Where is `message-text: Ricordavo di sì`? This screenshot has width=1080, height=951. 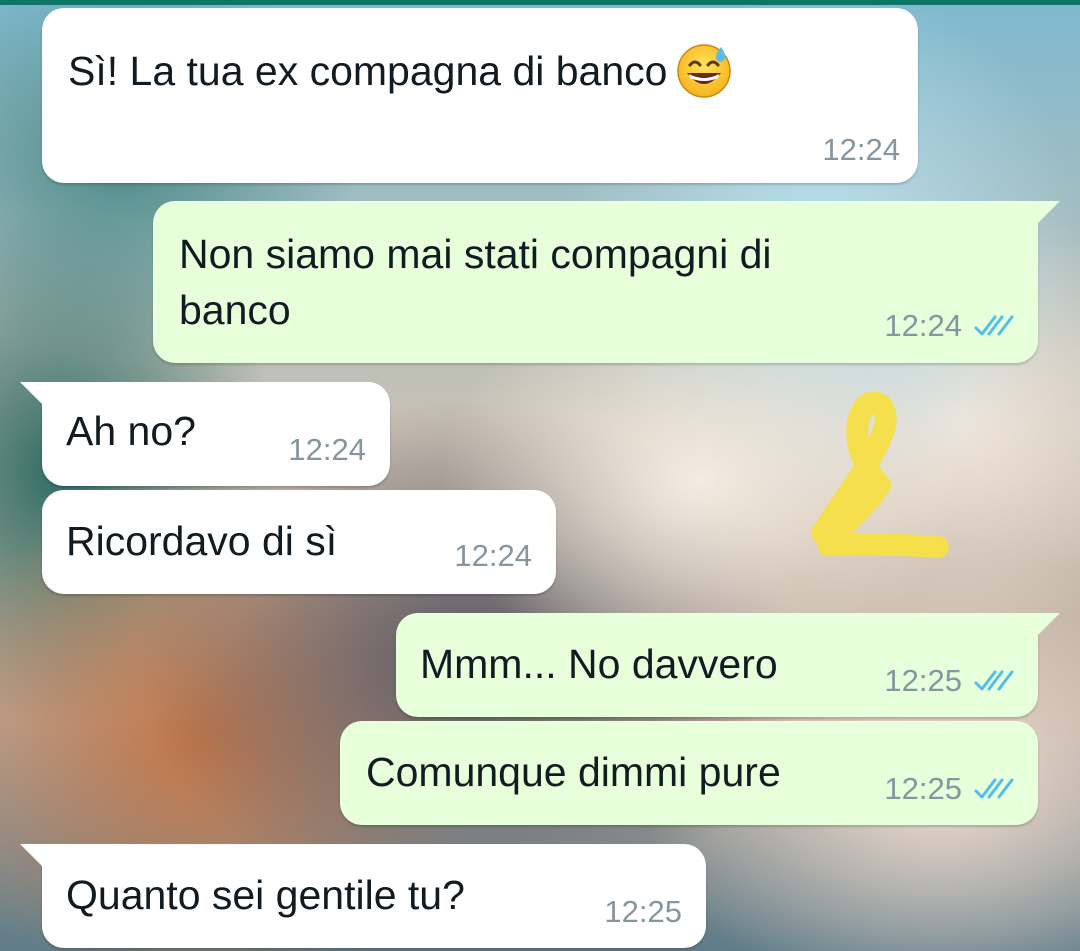
message-text: Ricordavo di sì is located at coordinates (202, 541).